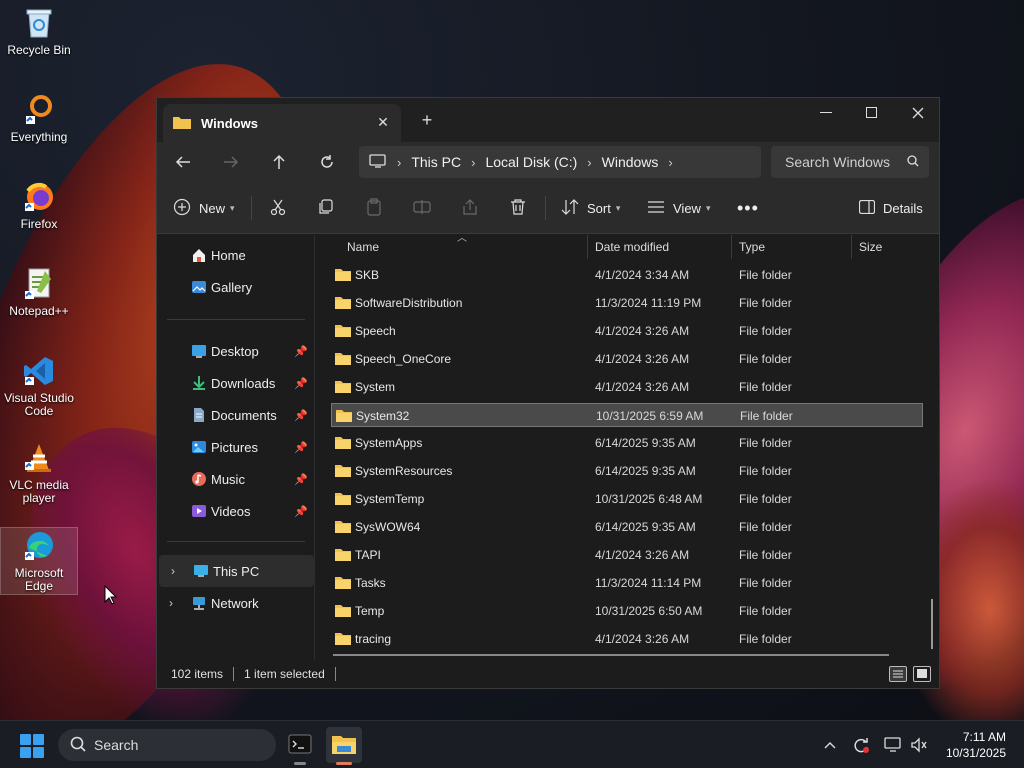 Image resolution: width=1024 pixels, height=768 pixels. Describe the element at coordinates (234, 415) in the screenshot. I see `sidebar-item-documents: Documents 📌` at that location.